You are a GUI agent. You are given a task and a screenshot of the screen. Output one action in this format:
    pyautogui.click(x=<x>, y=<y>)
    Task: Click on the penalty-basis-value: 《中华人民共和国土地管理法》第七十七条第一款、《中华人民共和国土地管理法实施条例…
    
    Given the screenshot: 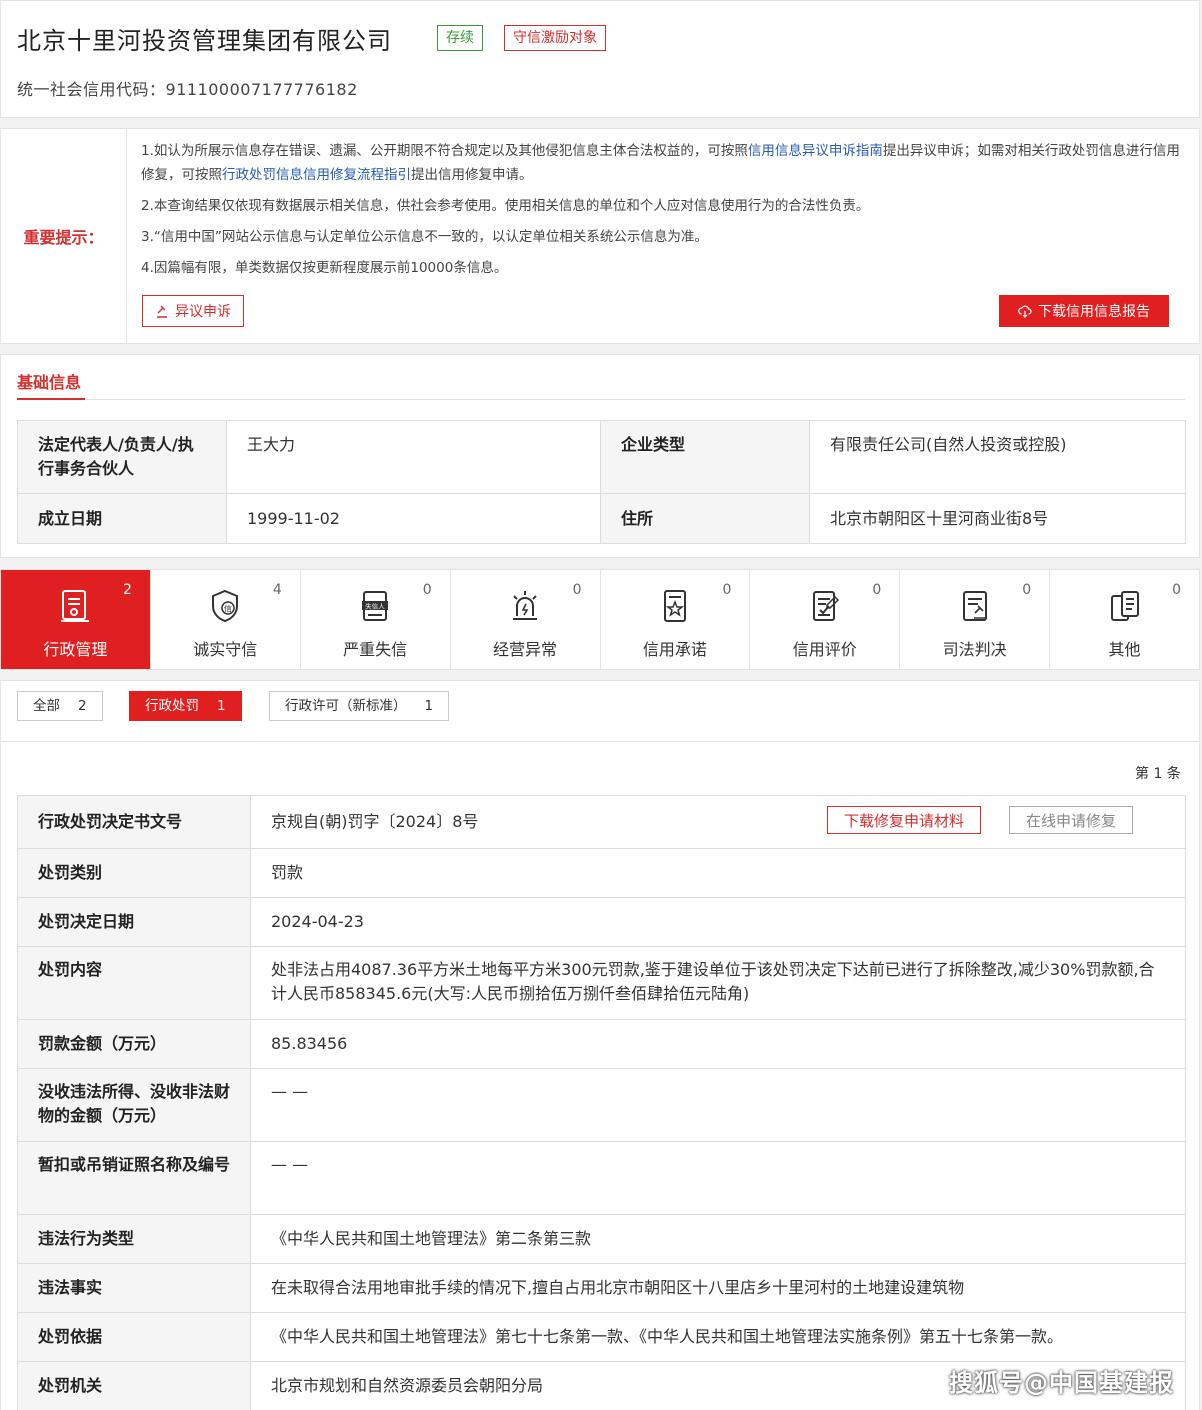 What is the action you would take?
    pyautogui.click(x=718, y=1337)
    